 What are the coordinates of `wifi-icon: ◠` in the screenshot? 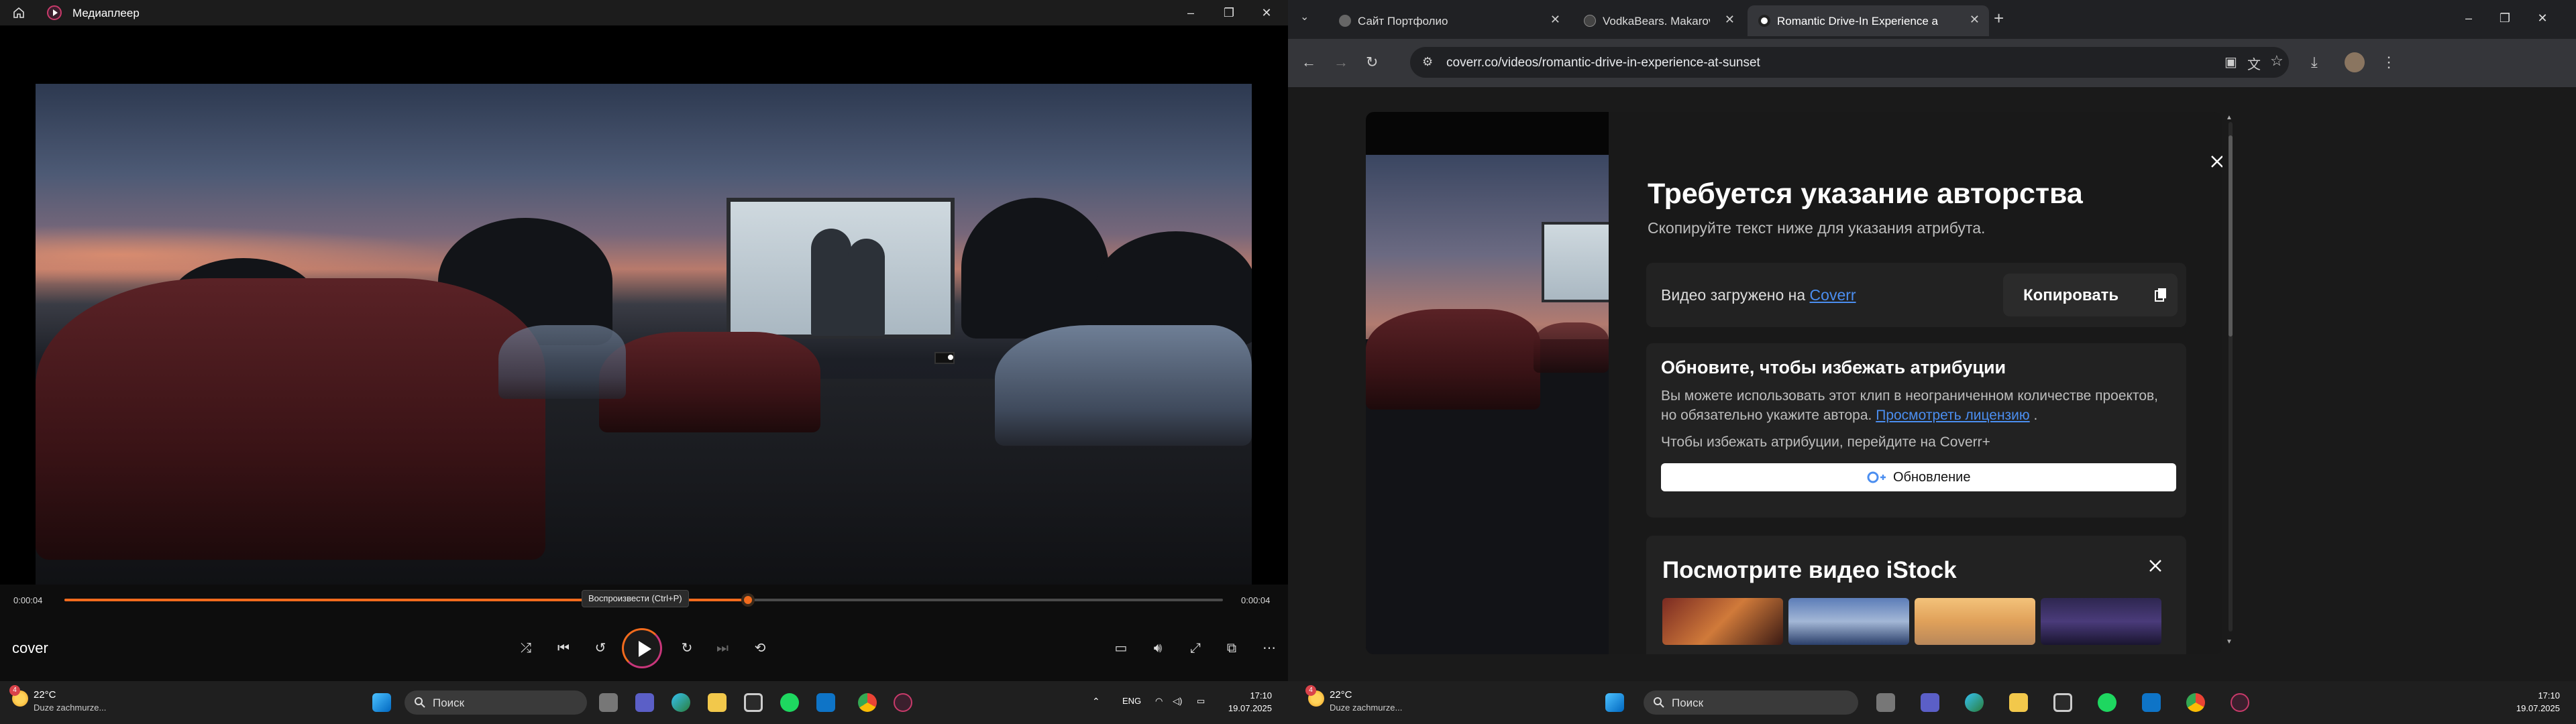 It's located at (1159, 701).